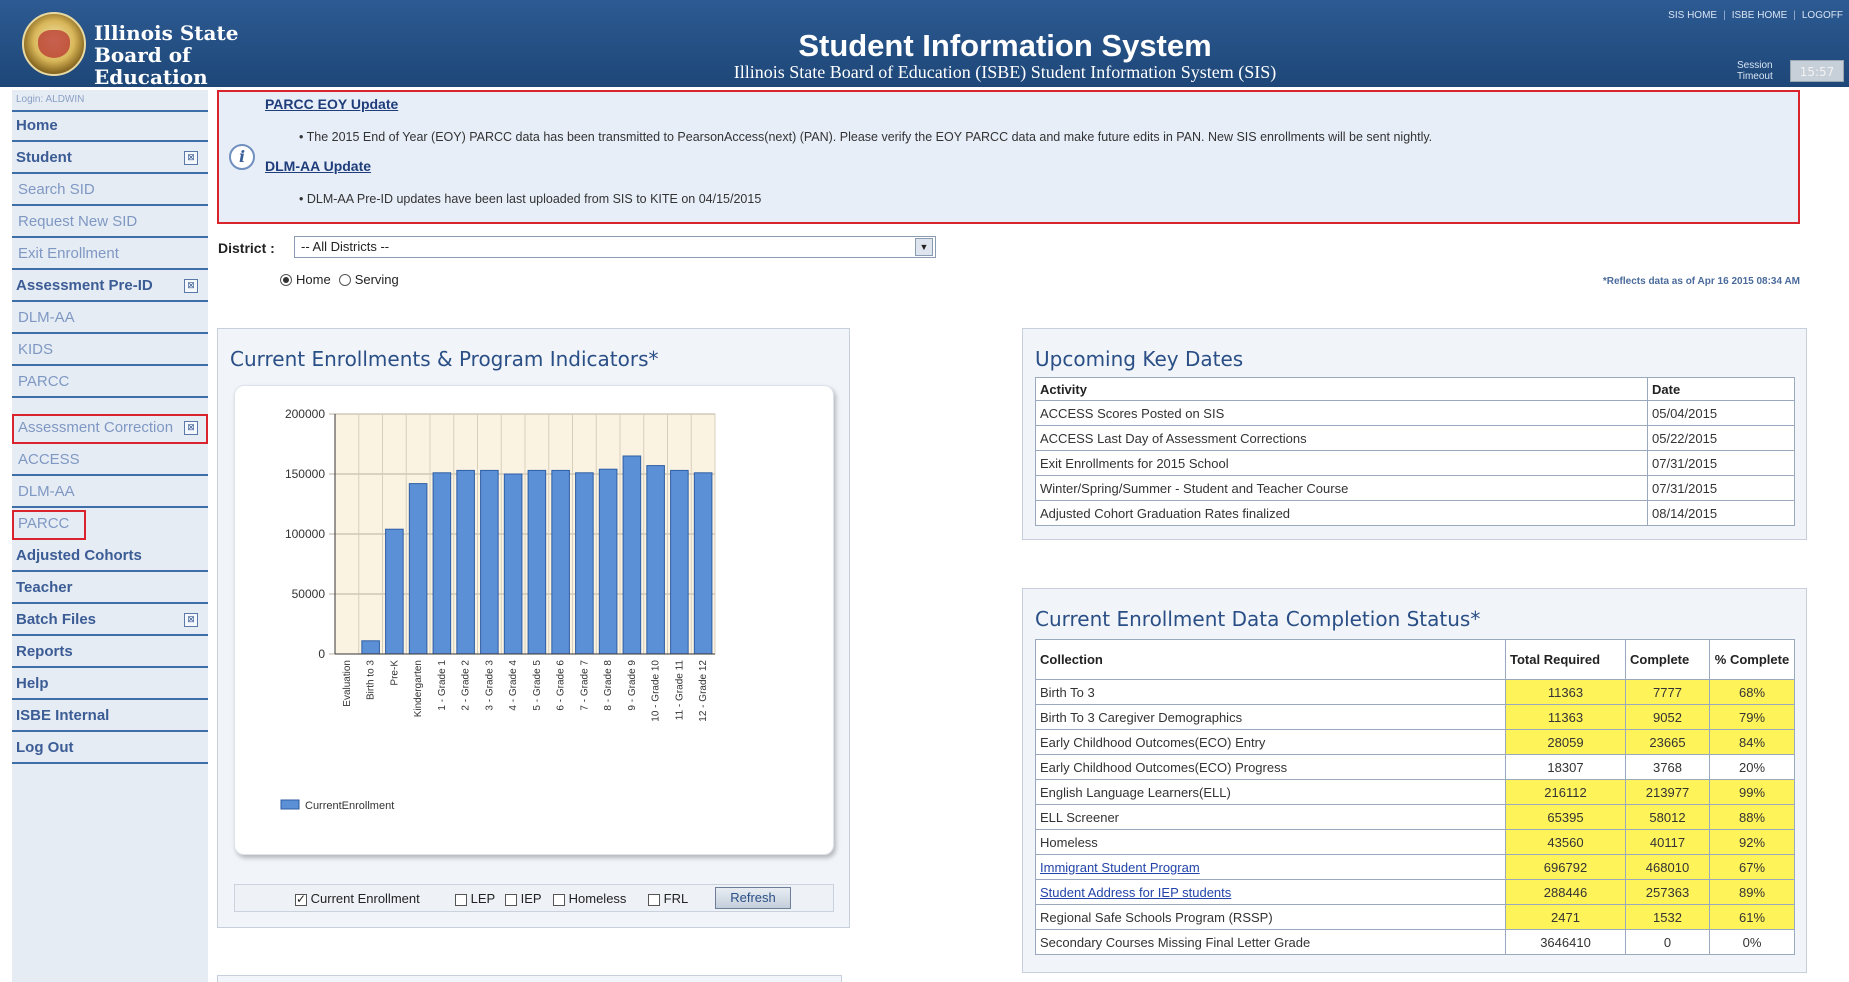  Describe the element at coordinates (1721, 488) in the screenshot. I see `date-cell: 07/31/2015` at that location.